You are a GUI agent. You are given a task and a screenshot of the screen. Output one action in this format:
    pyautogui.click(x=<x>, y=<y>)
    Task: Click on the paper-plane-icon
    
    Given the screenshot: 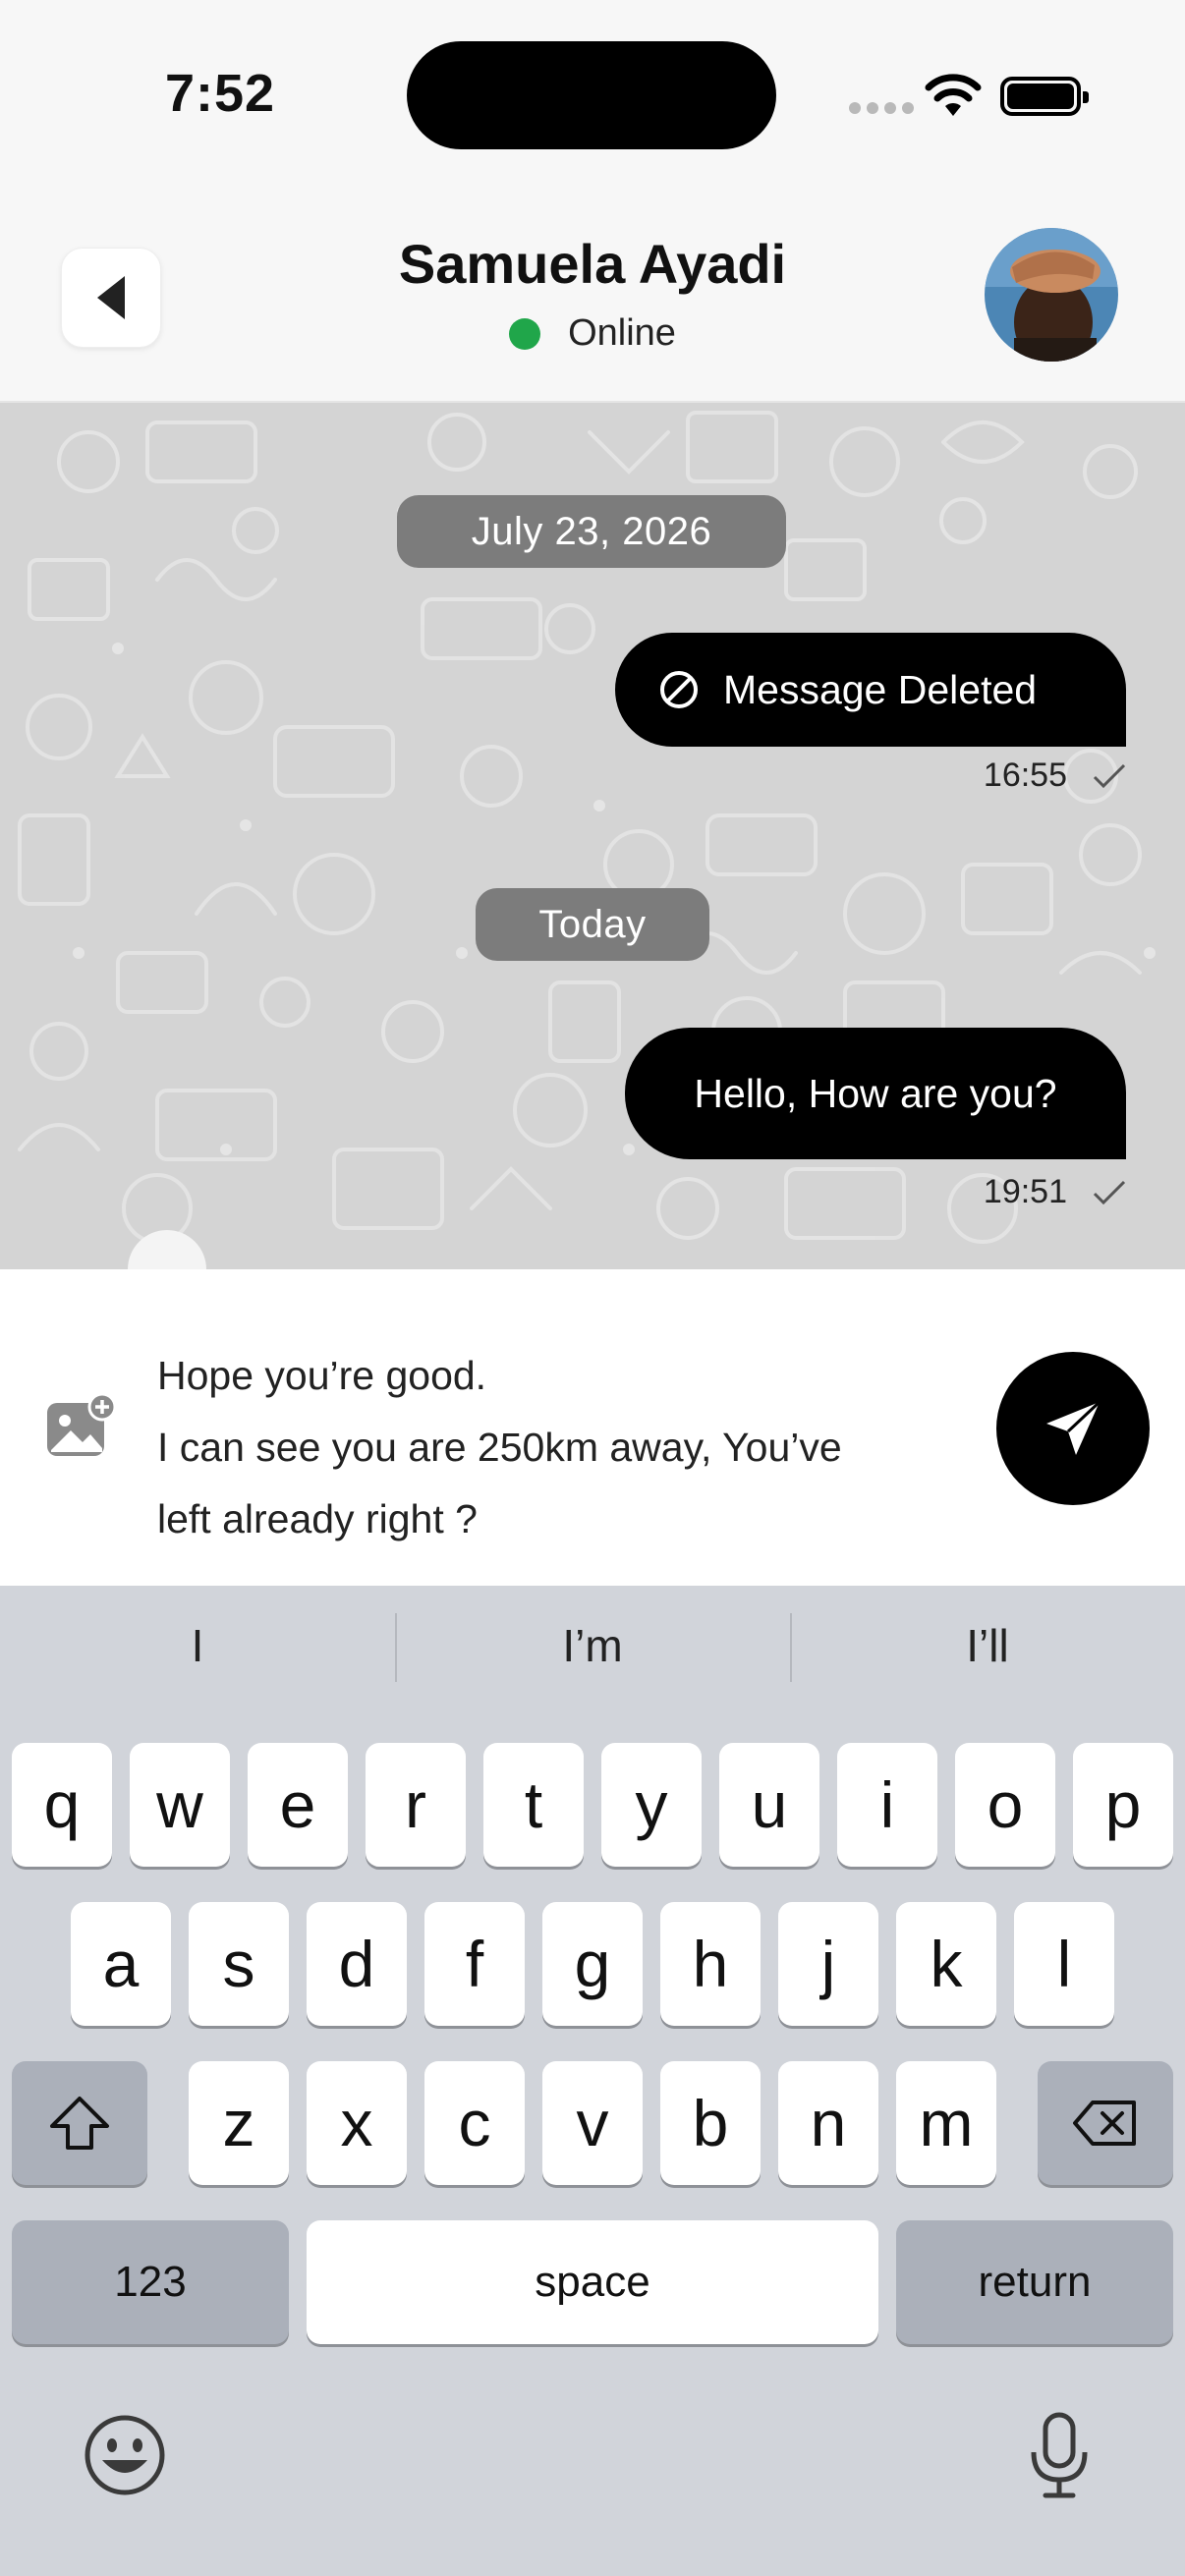 What is the action you would take?
    pyautogui.click(x=1073, y=1427)
    